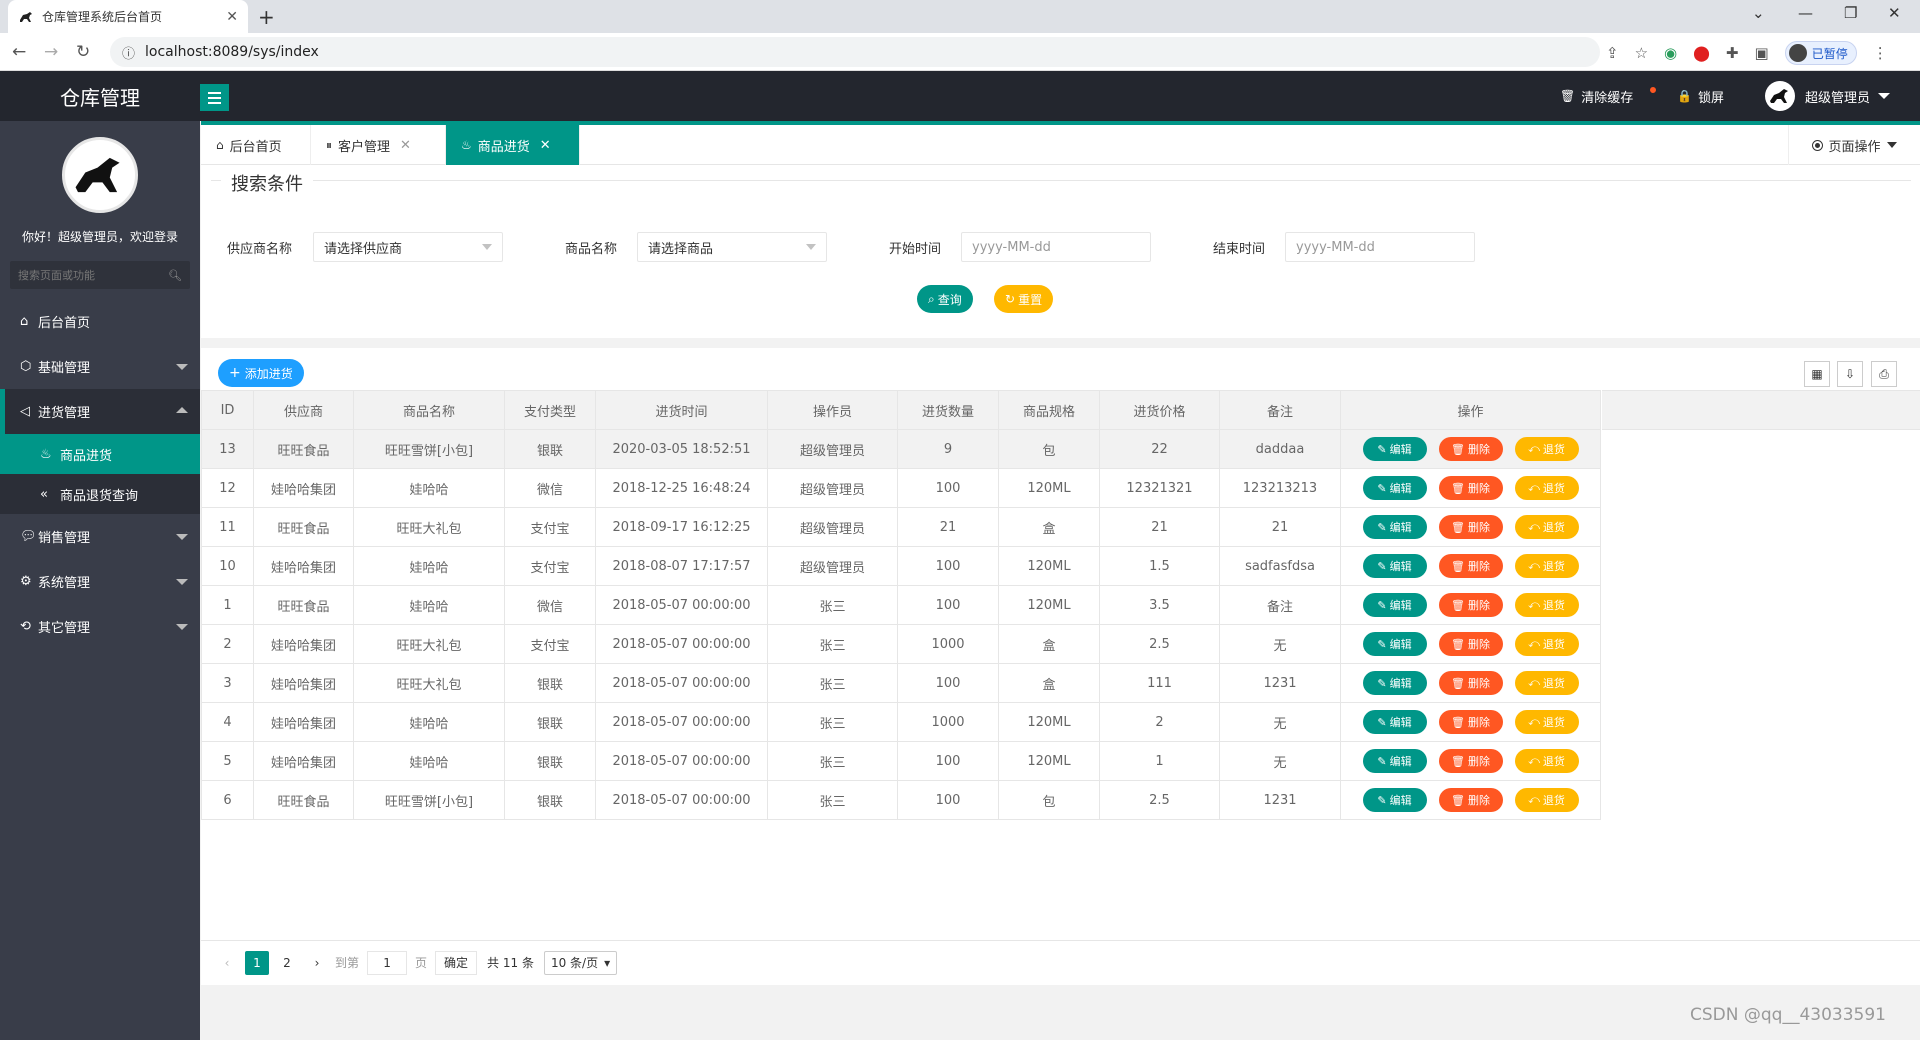  What do you see at coordinates (1805, 13) in the screenshot?
I see `minimize-icon: —` at bounding box center [1805, 13].